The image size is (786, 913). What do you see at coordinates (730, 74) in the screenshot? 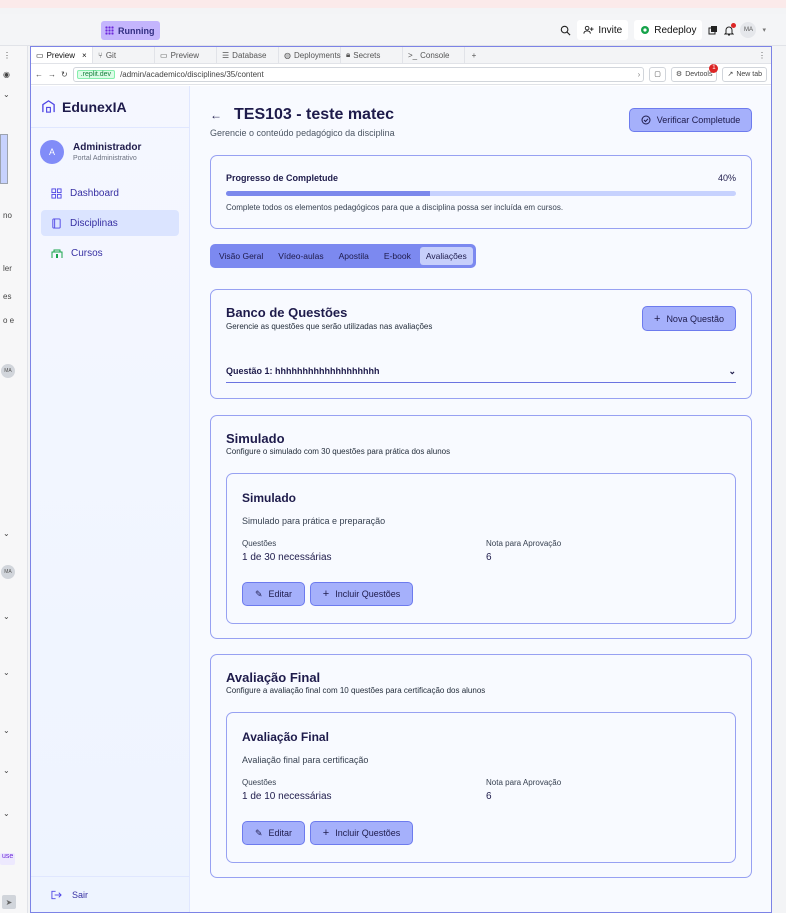
I see `external-link-icon: ↗` at bounding box center [730, 74].